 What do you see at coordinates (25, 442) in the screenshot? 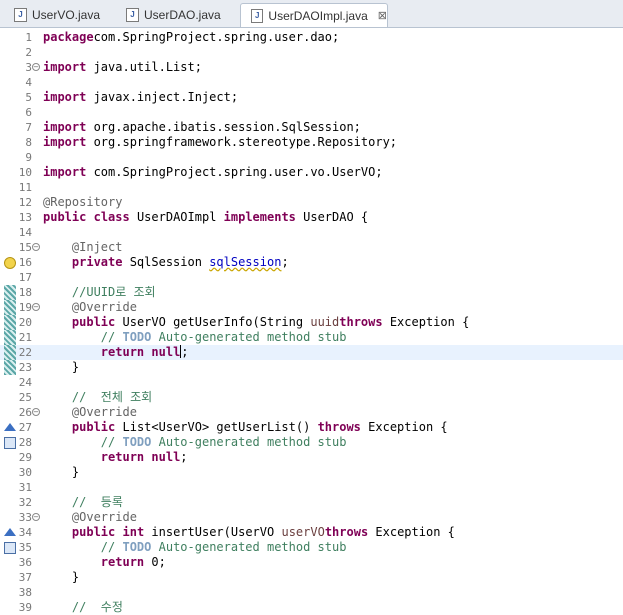
I see `line-number: 28` at bounding box center [25, 442].